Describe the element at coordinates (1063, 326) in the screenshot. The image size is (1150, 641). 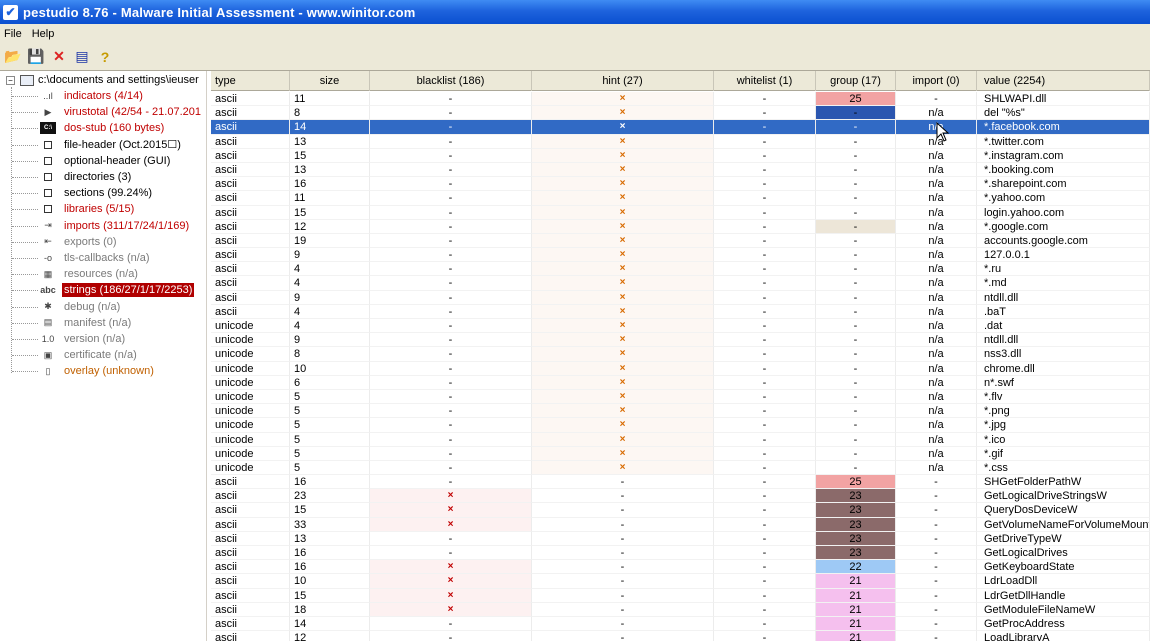
I see `cell-value: .dat` at that location.